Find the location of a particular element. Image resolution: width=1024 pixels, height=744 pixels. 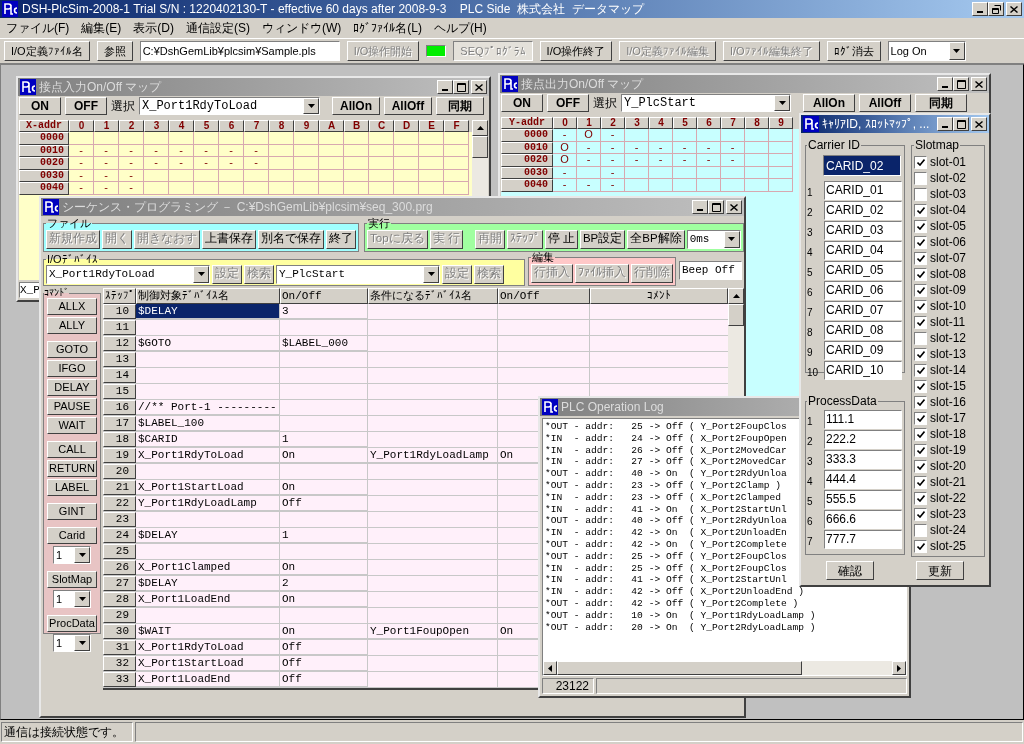

column-header: X-addr is located at coordinates (44, 126).